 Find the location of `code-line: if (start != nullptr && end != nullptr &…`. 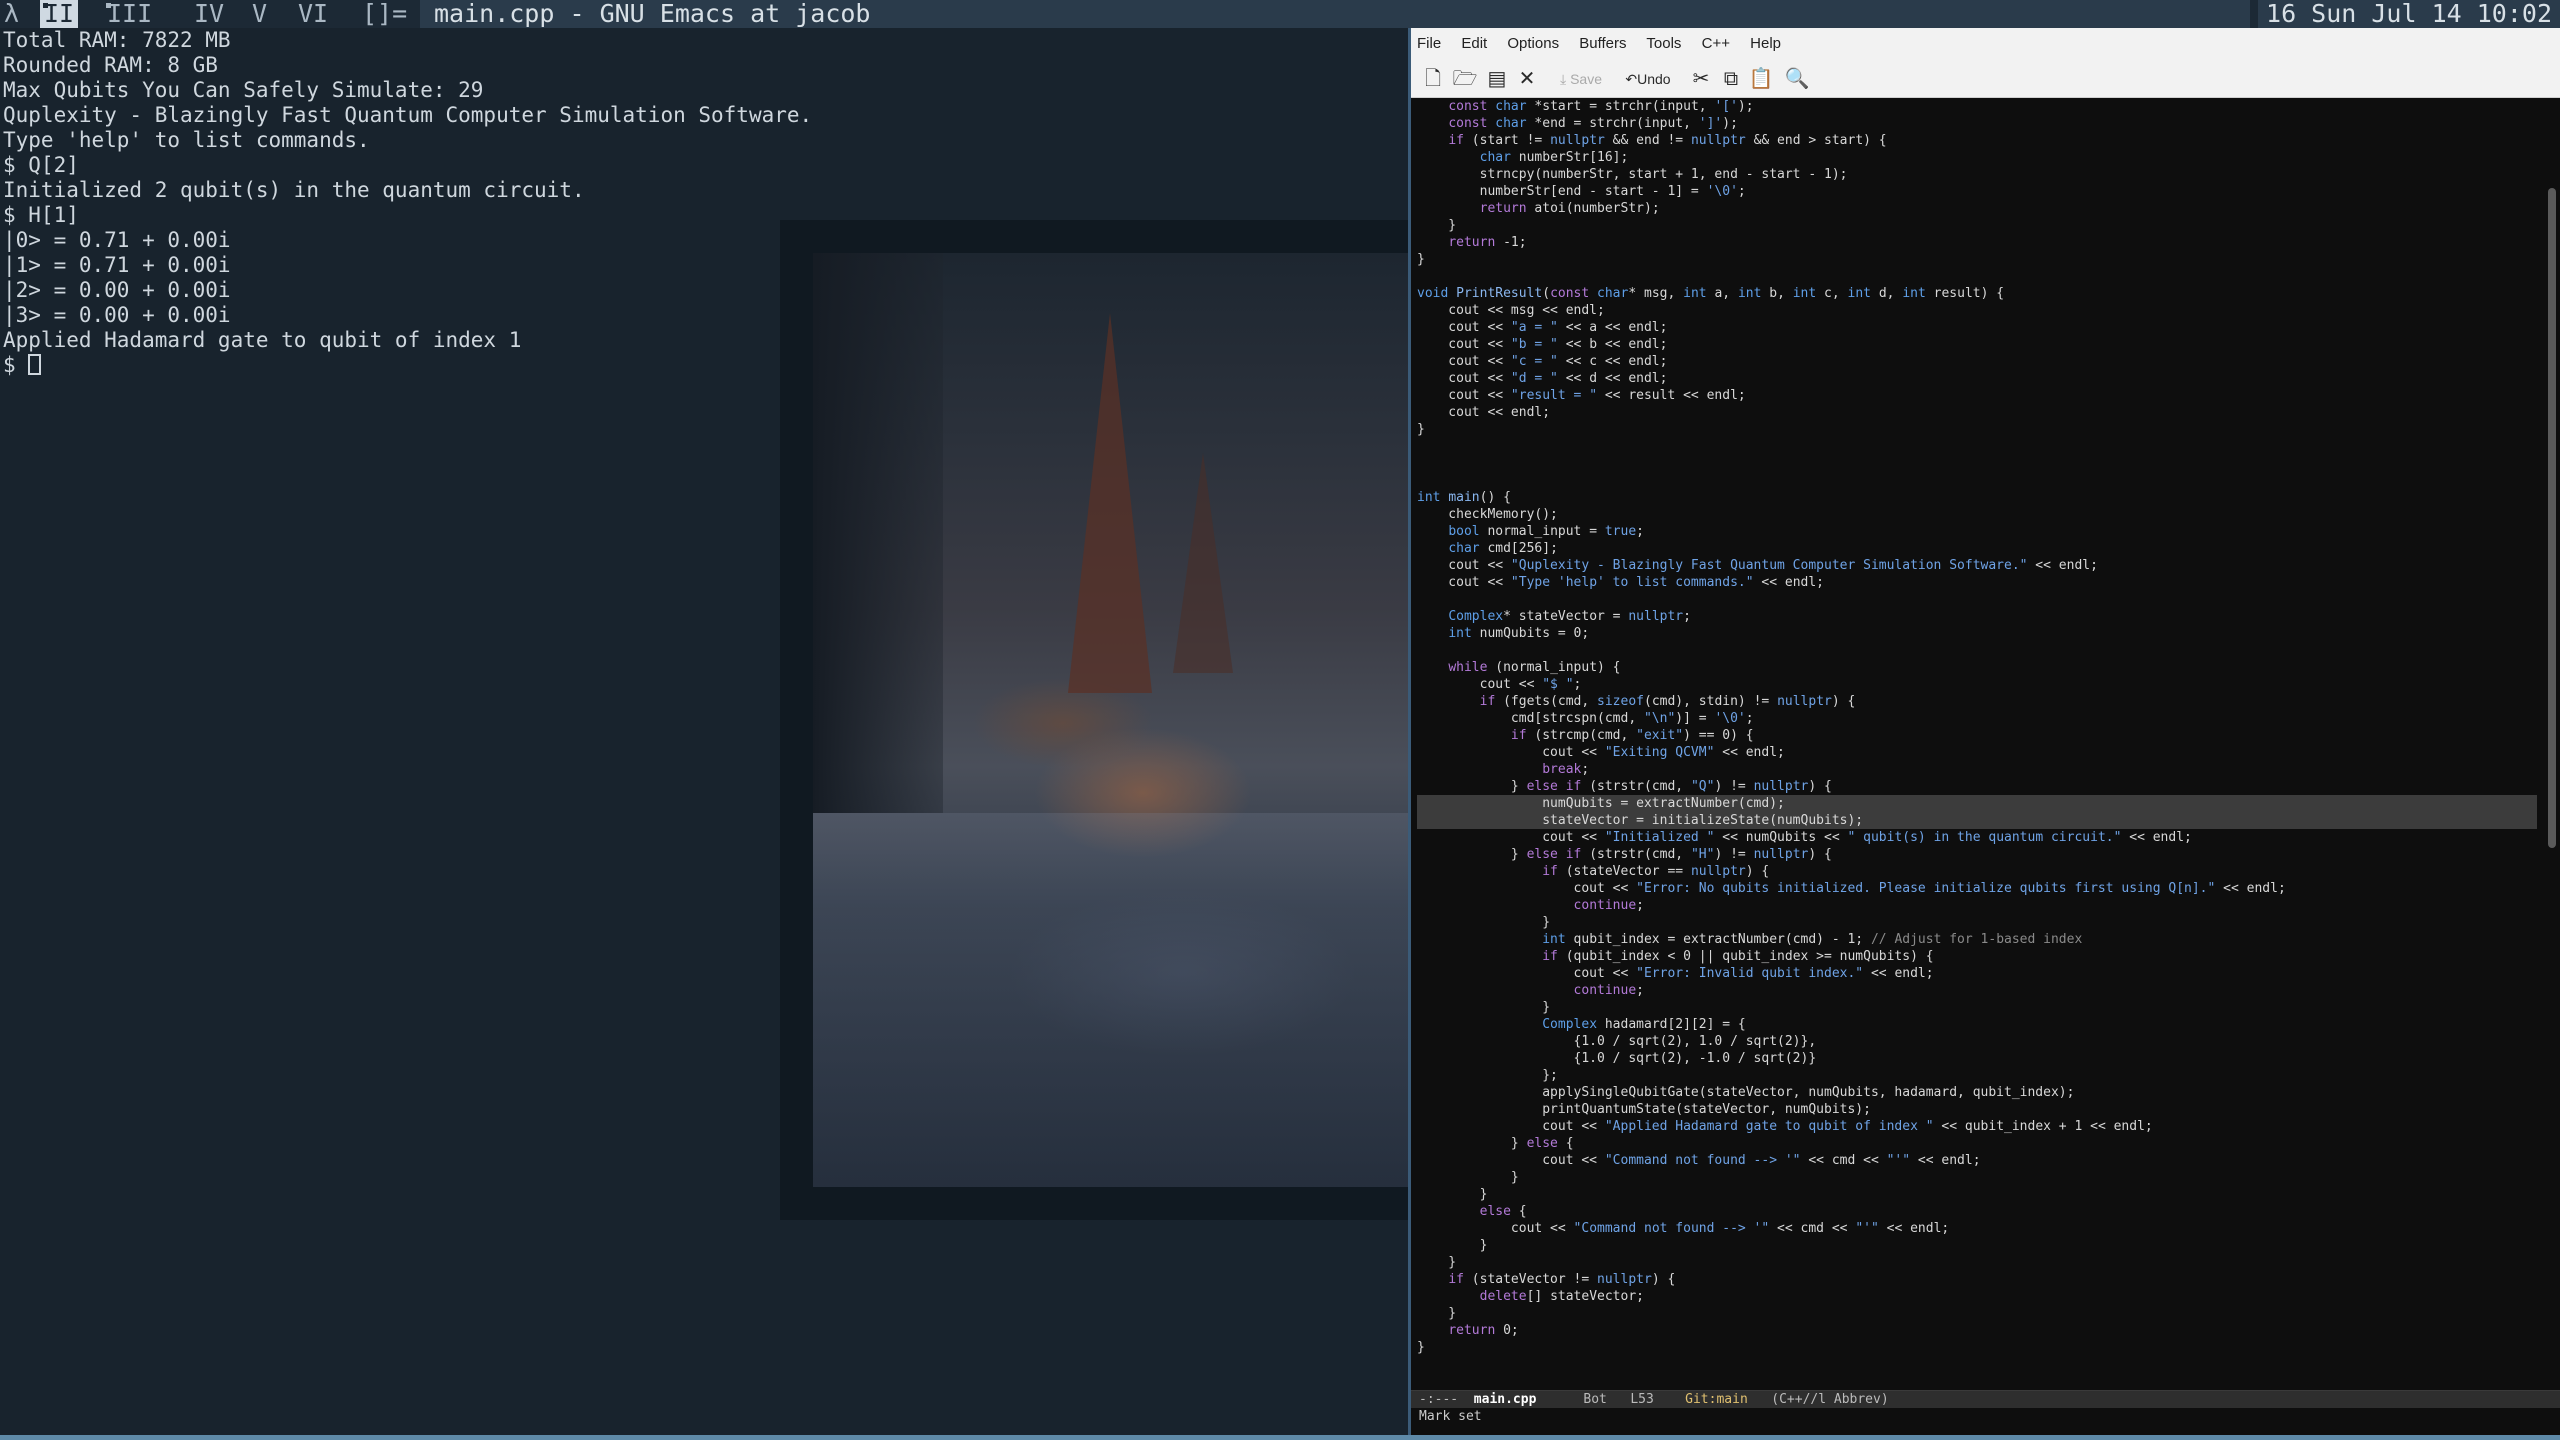

code-line: if (start != nullptr && end != nullptr &… is located at coordinates (1977, 140).